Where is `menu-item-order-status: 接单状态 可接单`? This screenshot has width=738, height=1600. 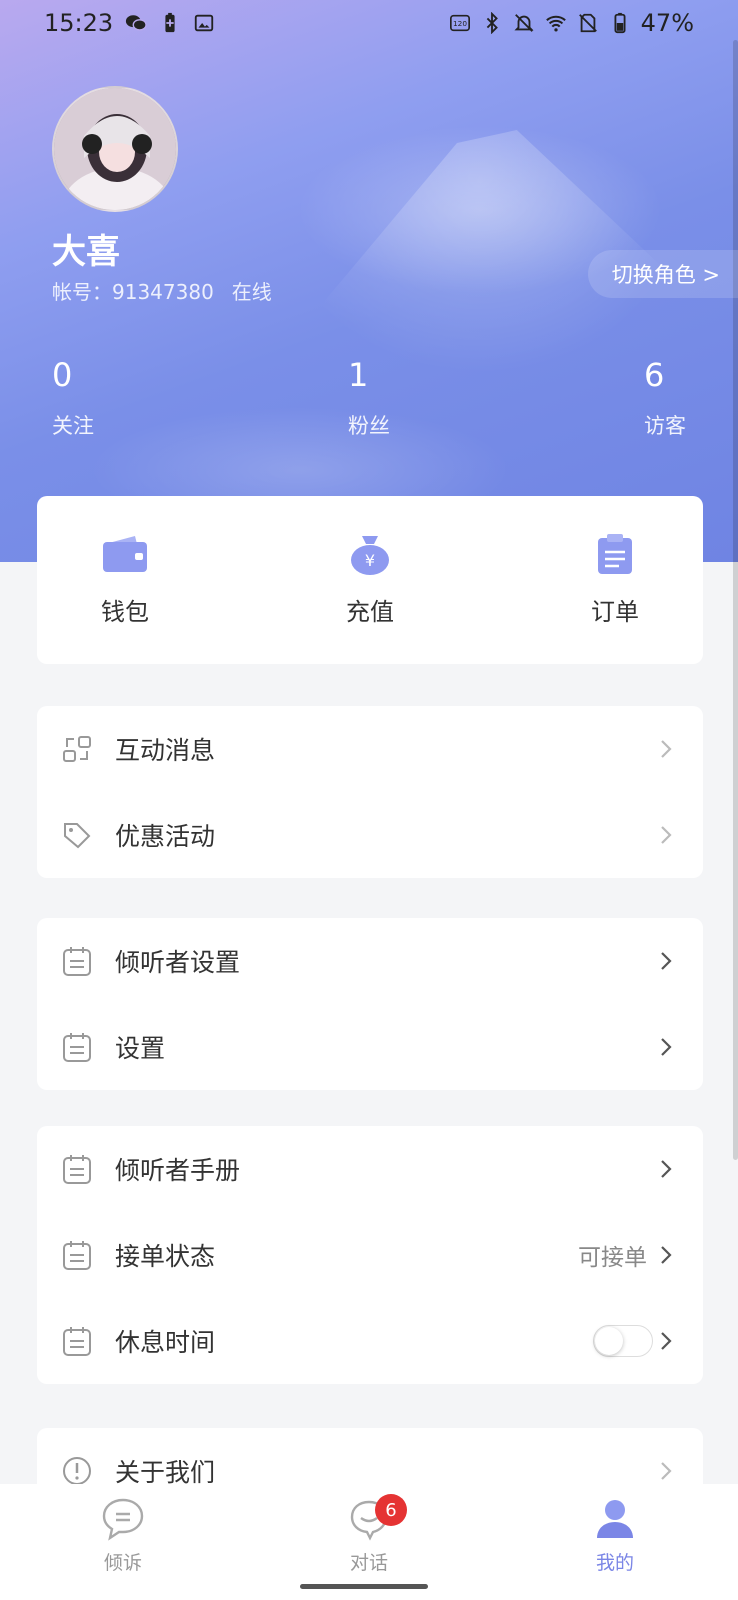
menu-item-order-status: 接单状态 可接单 is located at coordinates (370, 1255).